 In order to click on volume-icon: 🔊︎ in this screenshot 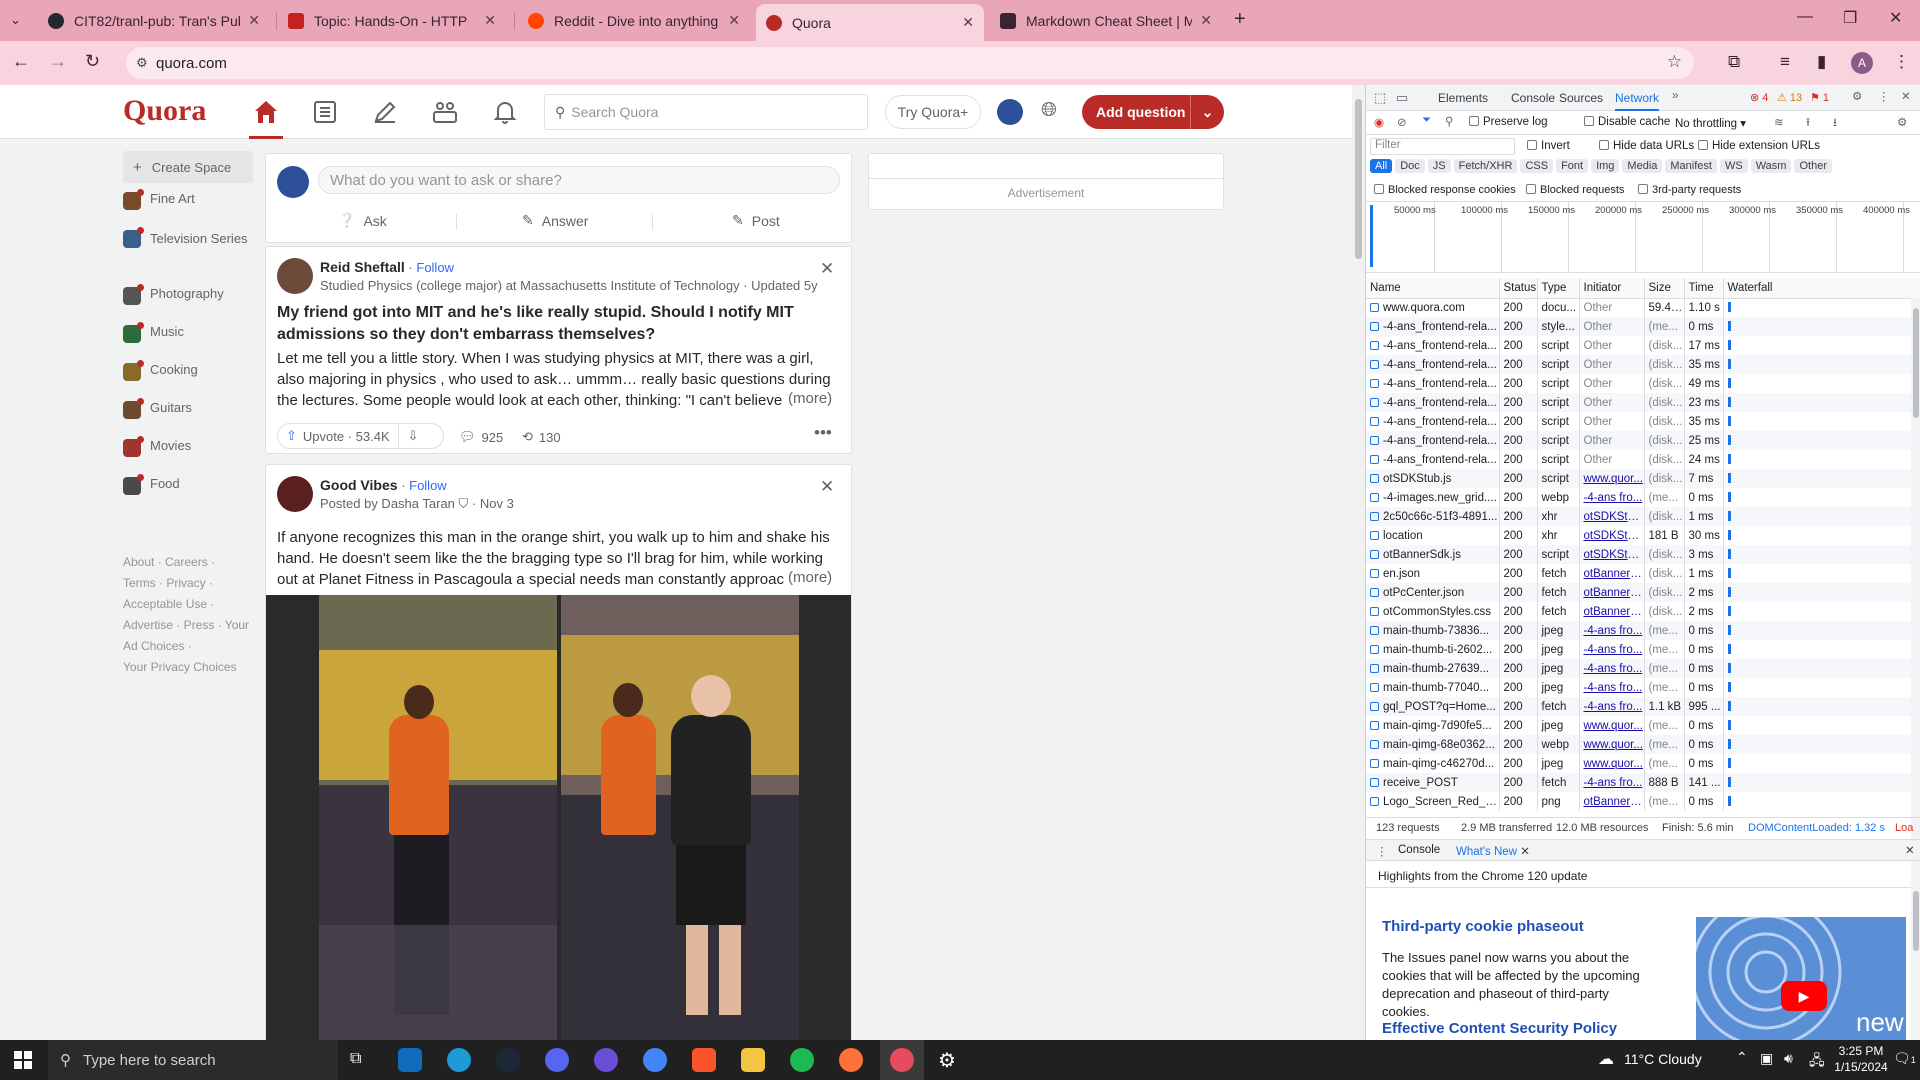, I will do `click(1788, 1058)`.